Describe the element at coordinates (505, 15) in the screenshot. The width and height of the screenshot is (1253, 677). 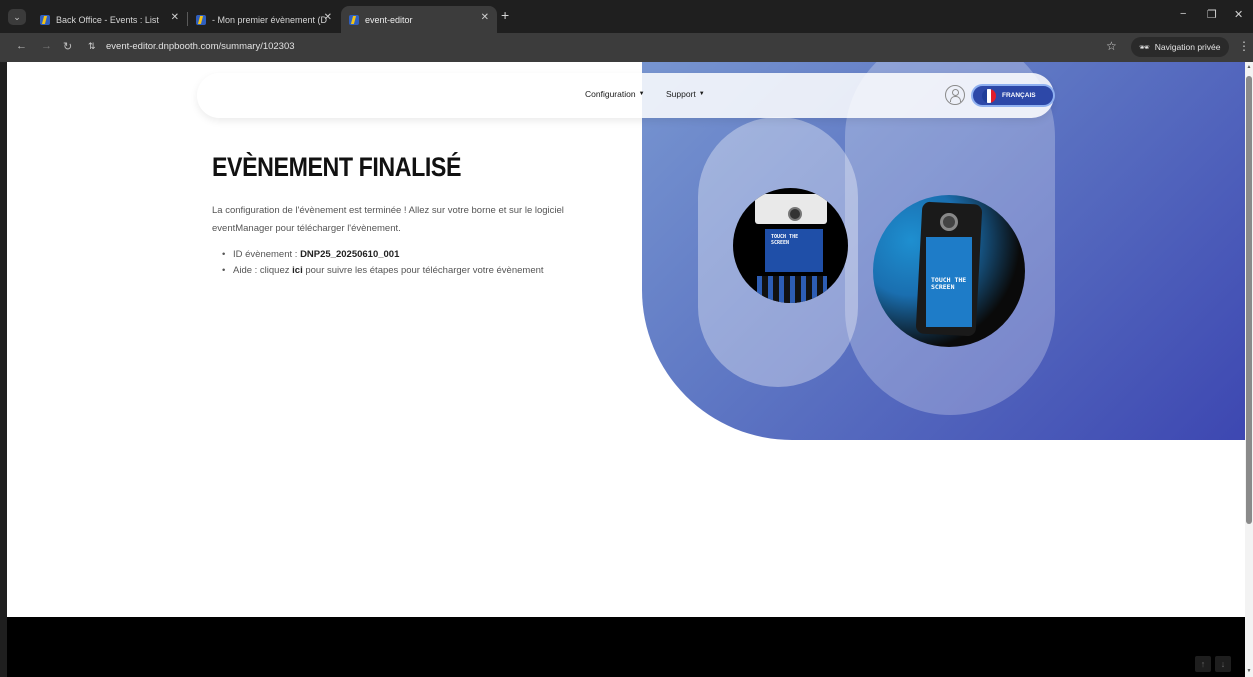
I see `new-tab-icon: +` at that location.